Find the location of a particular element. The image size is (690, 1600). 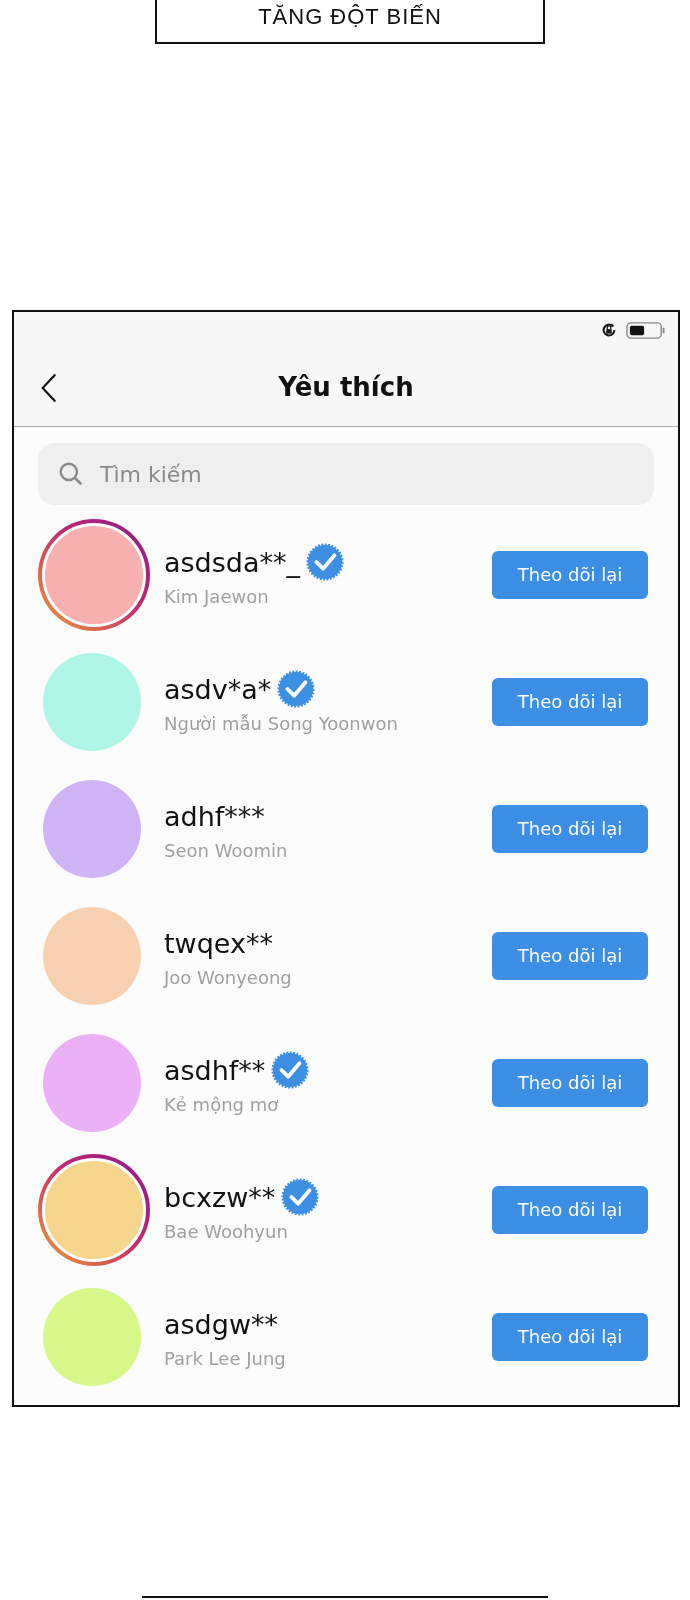

display-name: Kẻ mộng mơ is located at coordinates (222, 1104).